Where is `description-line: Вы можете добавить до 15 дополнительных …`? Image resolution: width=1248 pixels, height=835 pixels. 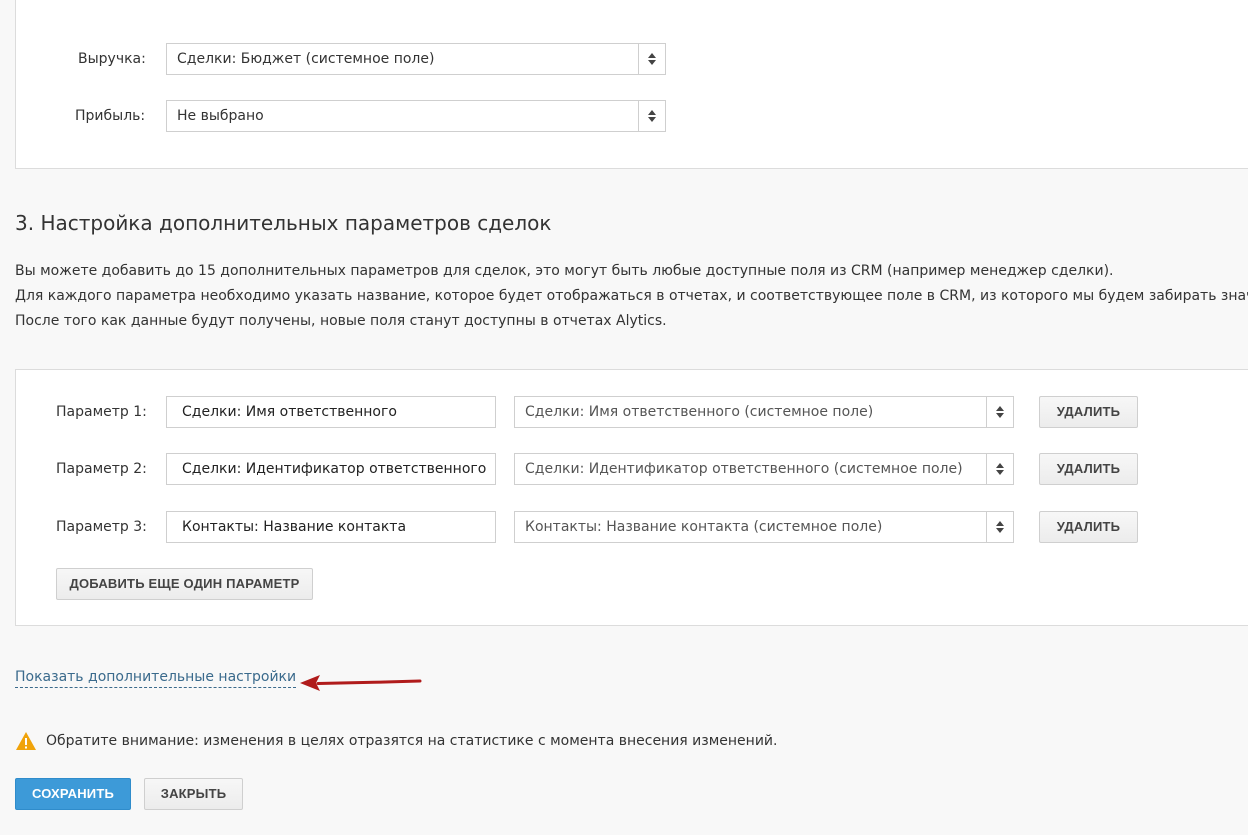 description-line: Вы можете добавить до 15 дополнительных … is located at coordinates (564, 271).